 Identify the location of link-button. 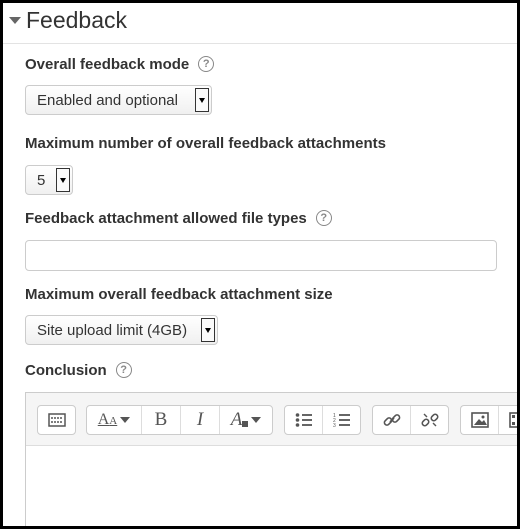
(392, 420).